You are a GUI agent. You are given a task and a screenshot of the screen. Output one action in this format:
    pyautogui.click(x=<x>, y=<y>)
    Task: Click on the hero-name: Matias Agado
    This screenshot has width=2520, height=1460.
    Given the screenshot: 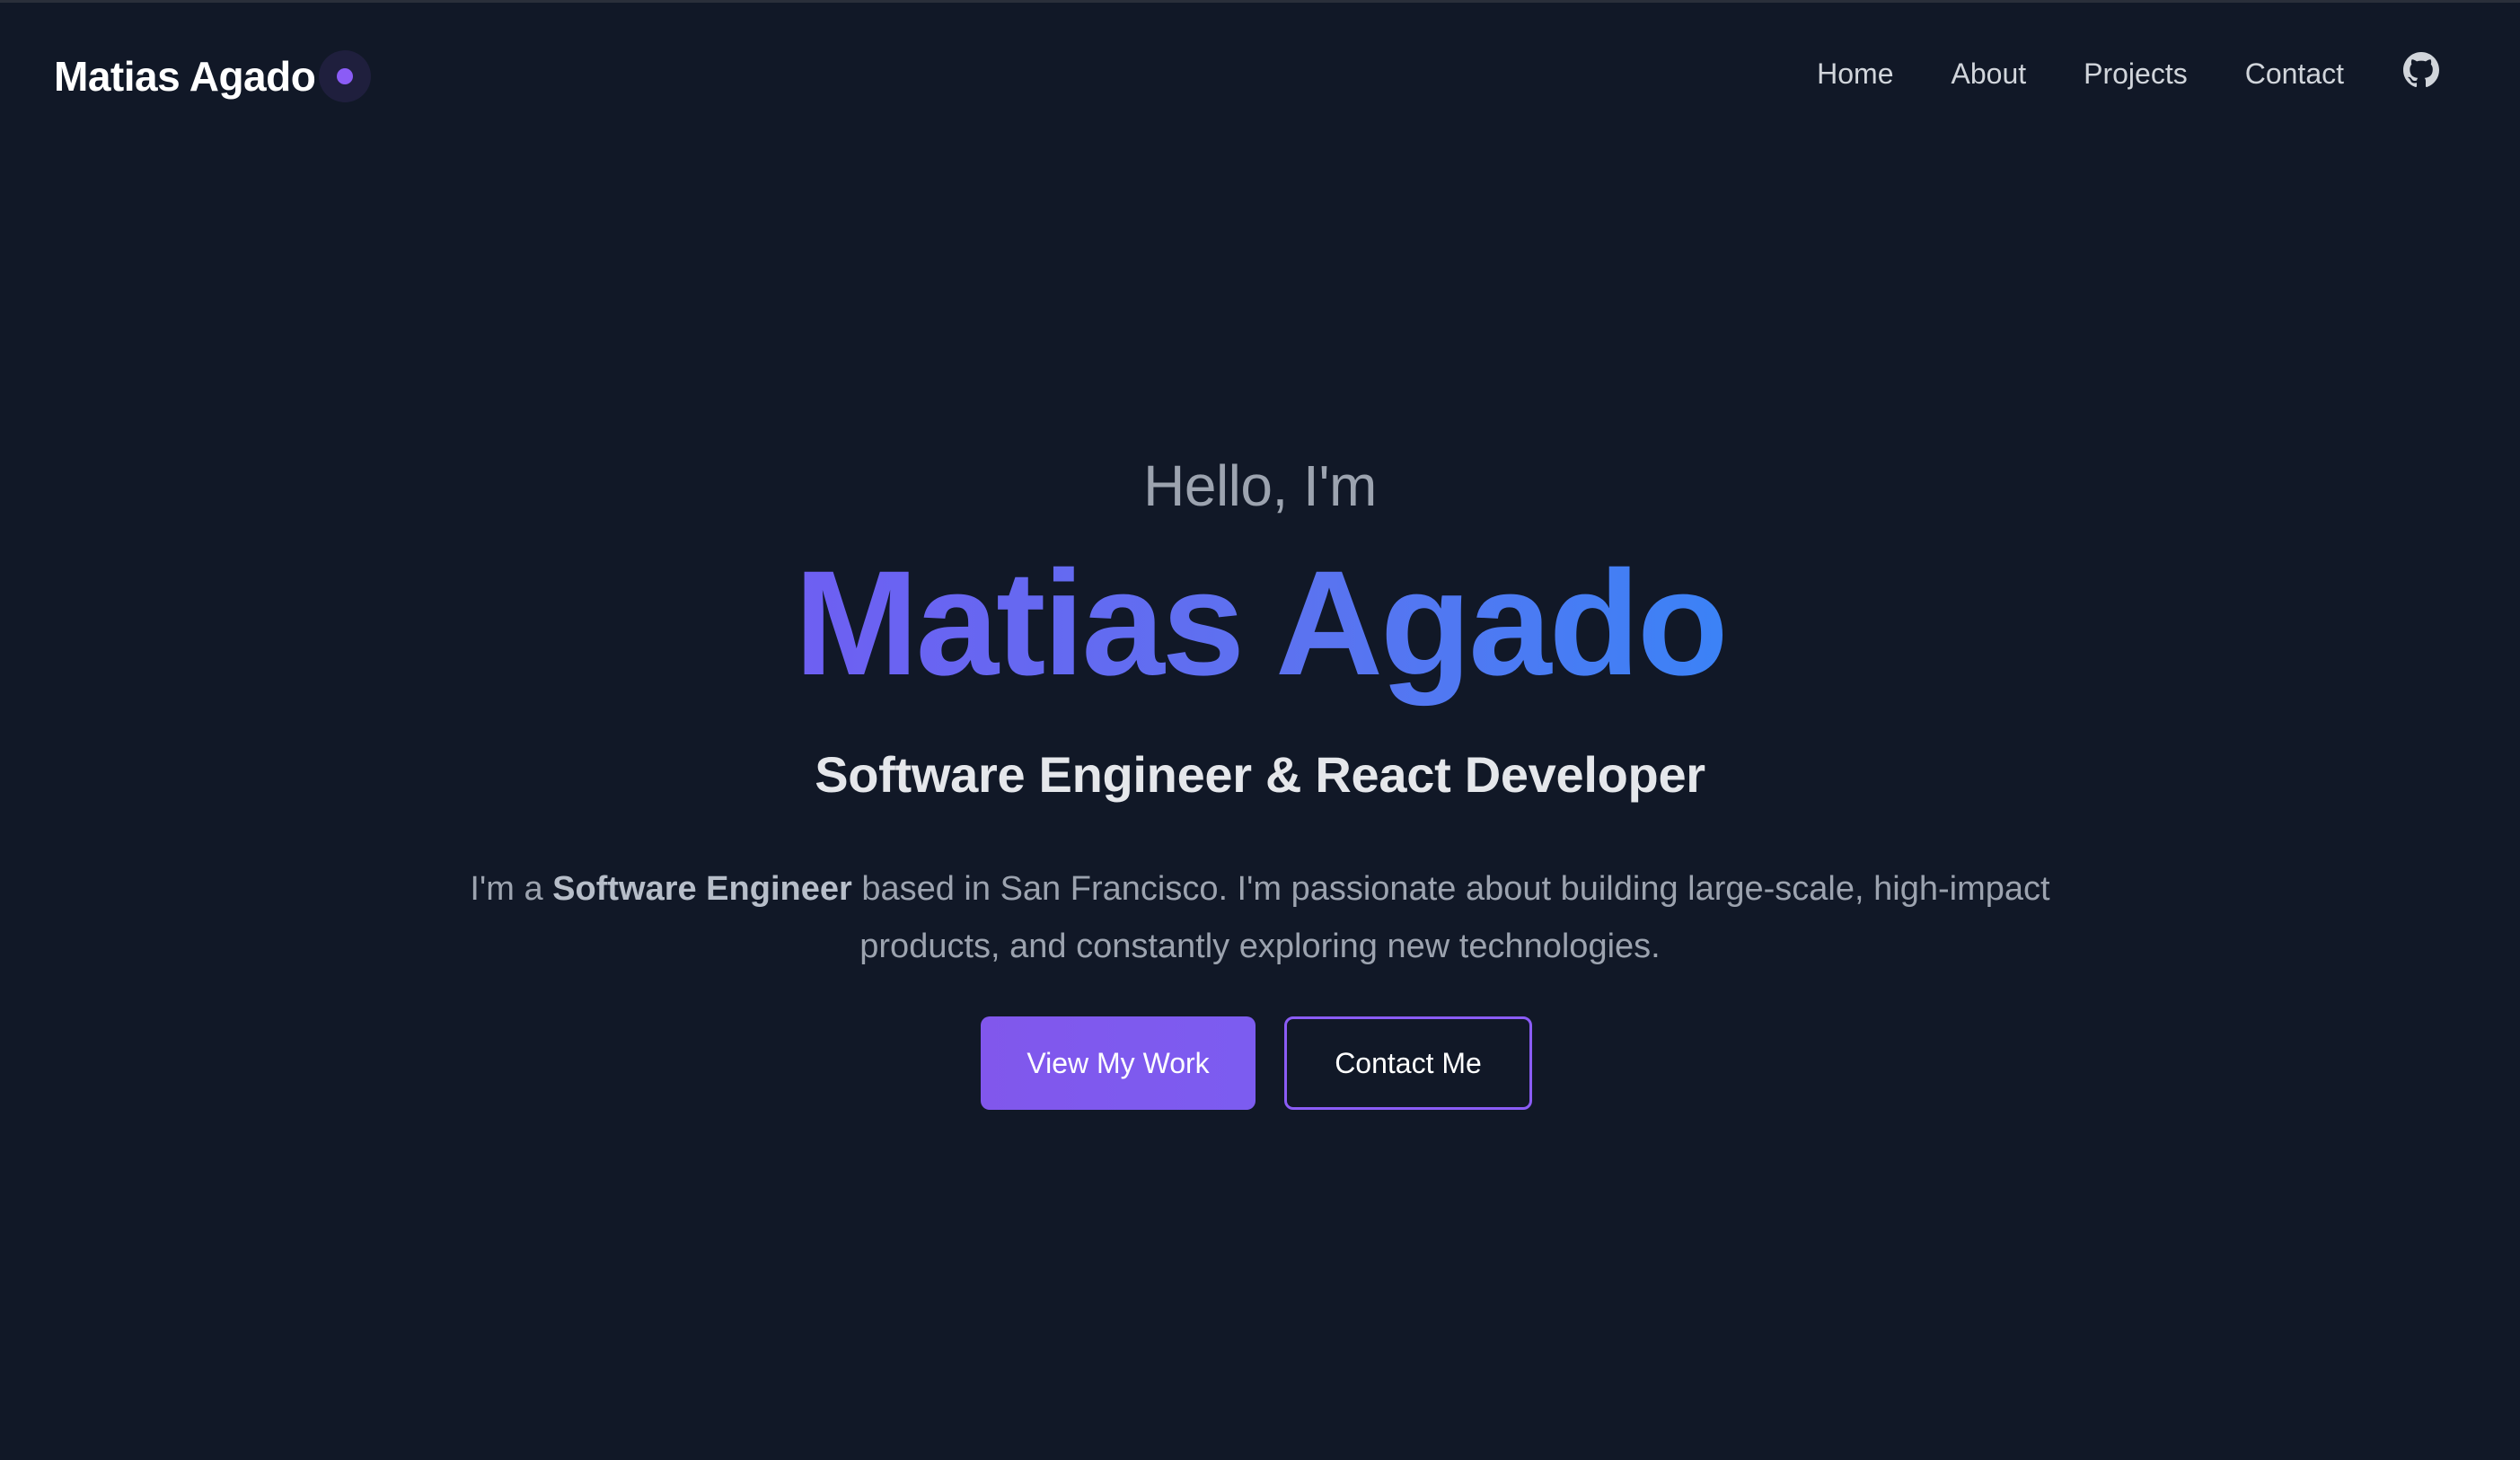 What is the action you would take?
    pyautogui.click(x=1260, y=624)
    